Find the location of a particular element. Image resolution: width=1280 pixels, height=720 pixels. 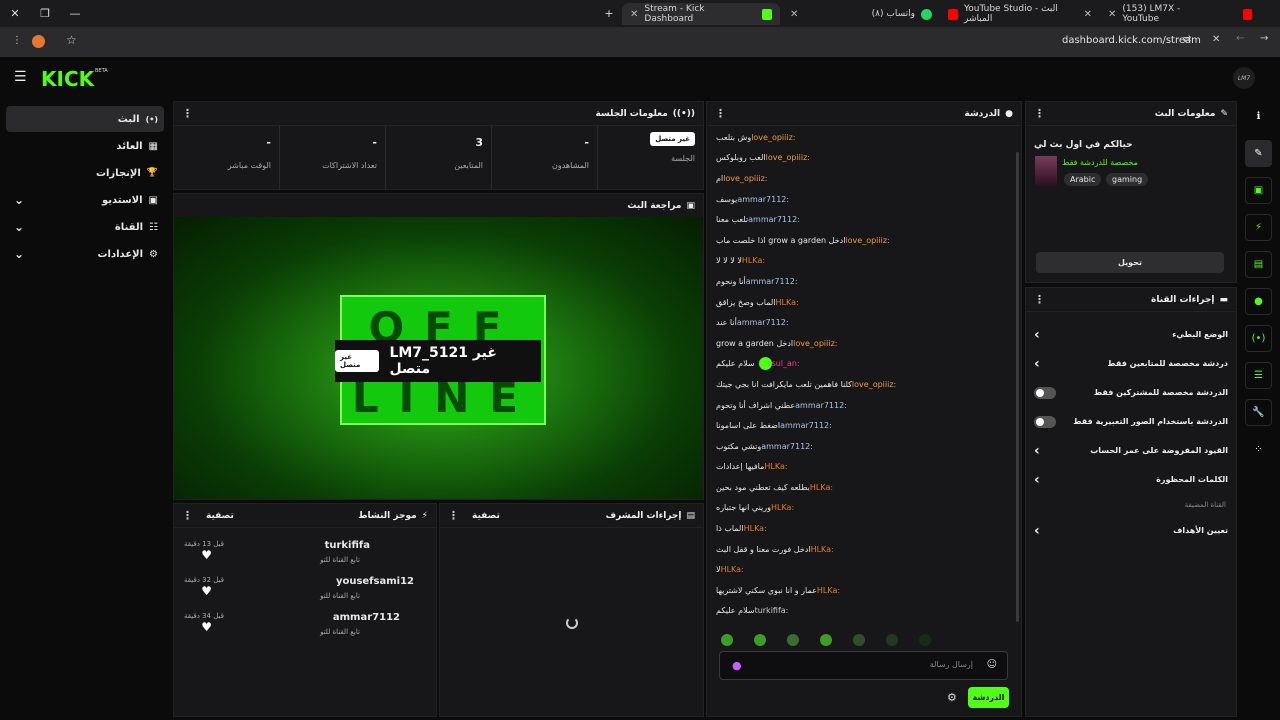

sidebar-item-channel: ⌄ ☷ القناة is located at coordinates (85, 227).